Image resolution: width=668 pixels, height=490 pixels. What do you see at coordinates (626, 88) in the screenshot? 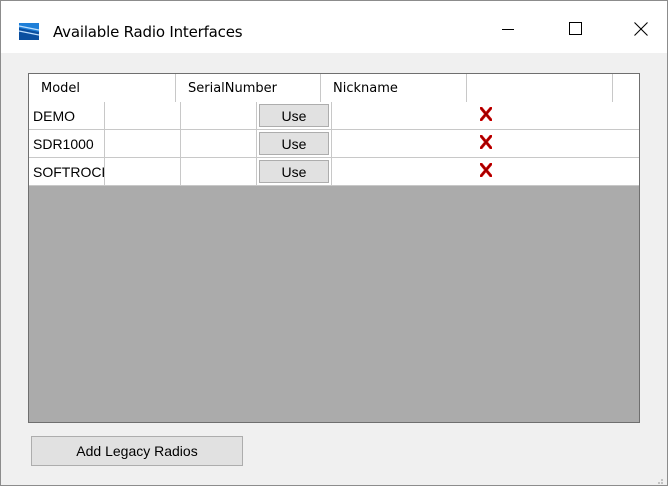
I see `column-header-delete` at bounding box center [626, 88].